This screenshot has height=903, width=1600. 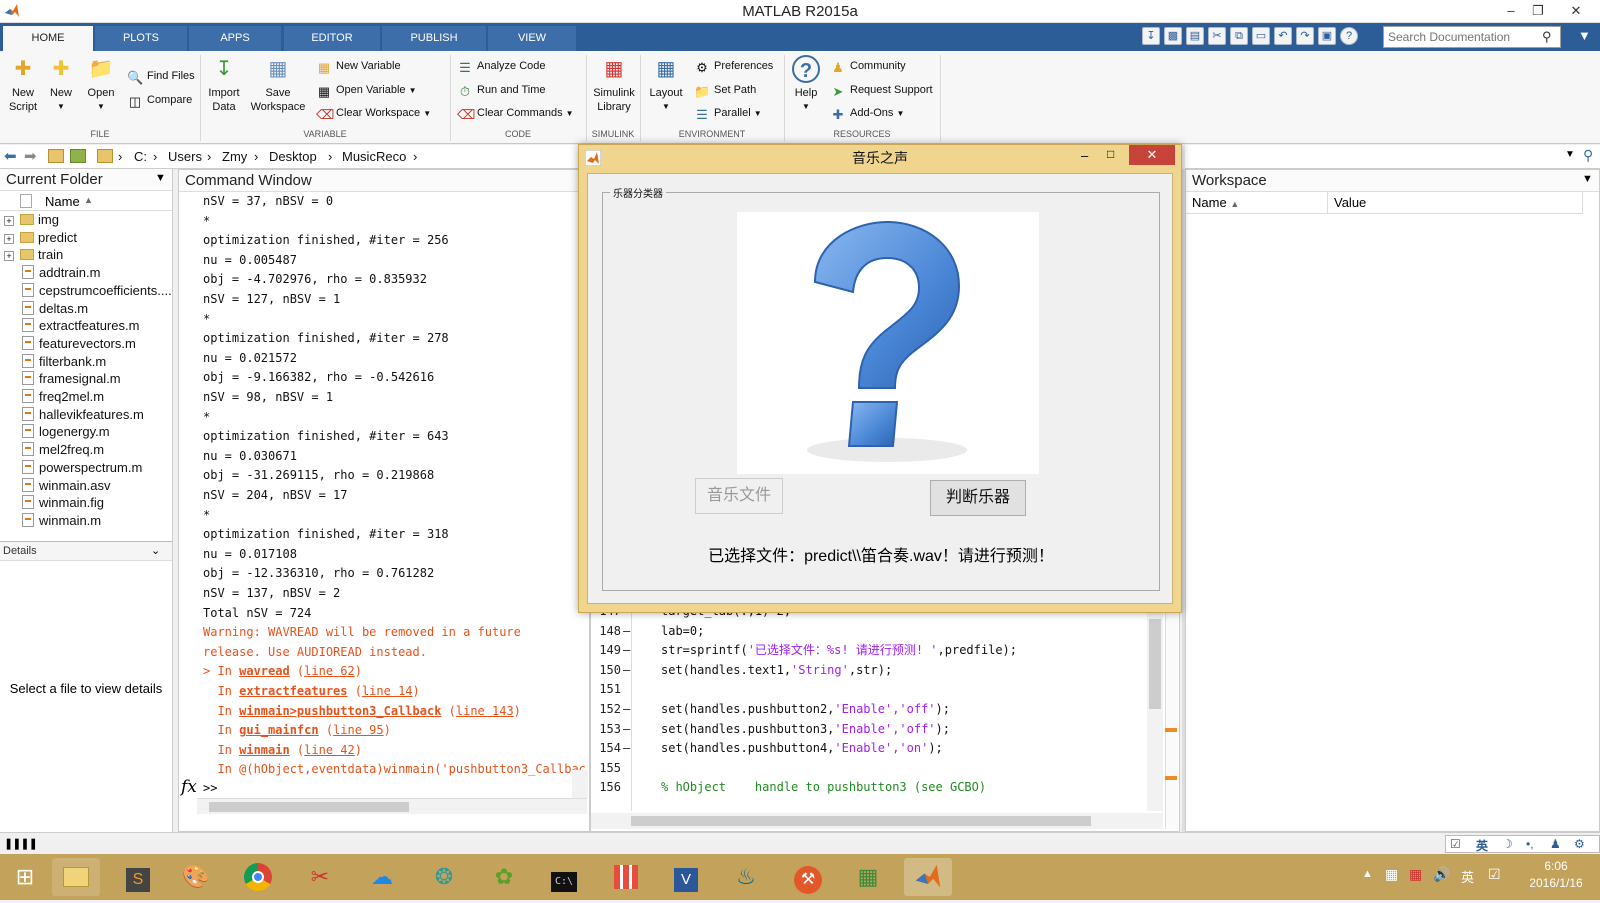 What do you see at coordinates (140, 156) in the screenshot?
I see `breadcrumb-item: C:` at bounding box center [140, 156].